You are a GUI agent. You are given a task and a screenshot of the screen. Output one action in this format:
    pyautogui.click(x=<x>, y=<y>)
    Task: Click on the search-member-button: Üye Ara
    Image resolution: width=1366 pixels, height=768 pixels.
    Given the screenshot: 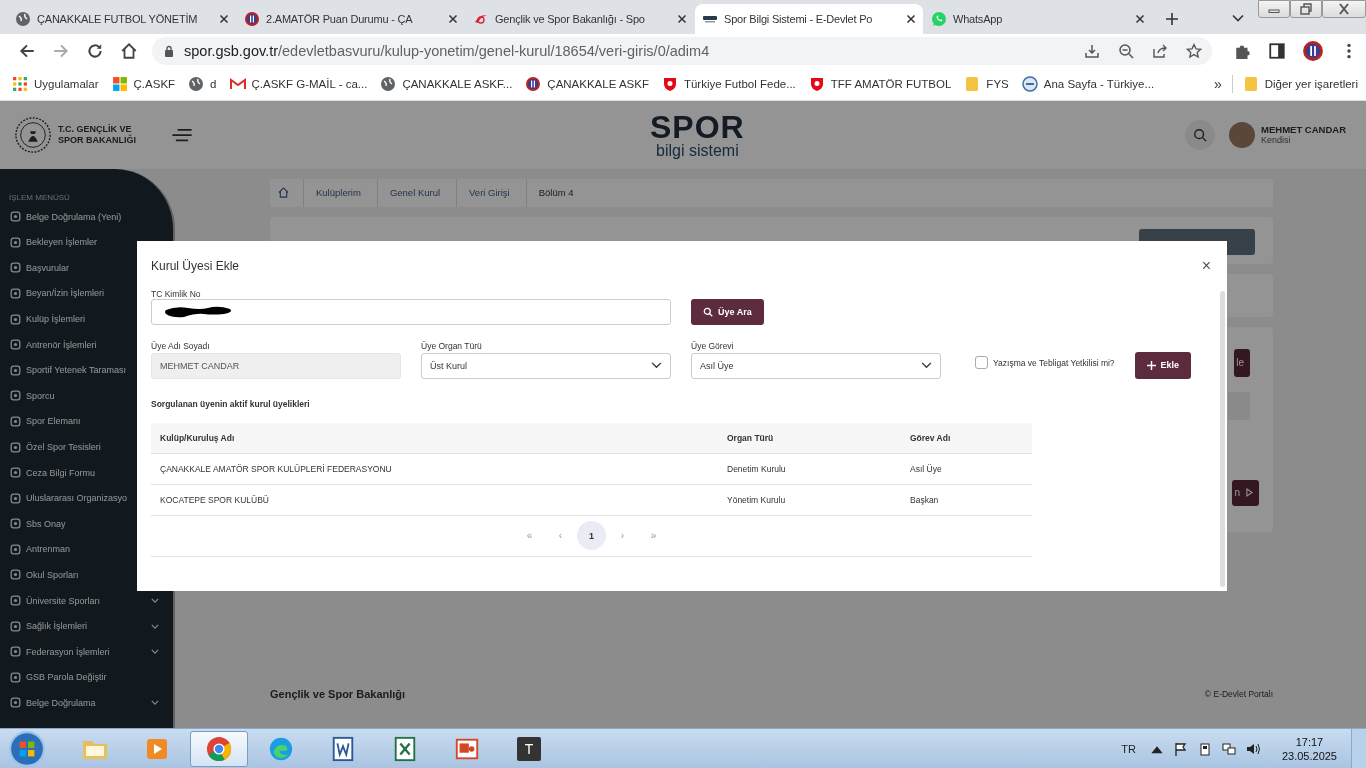 What is the action you would take?
    pyautogui.click(x=727, y=311)
    